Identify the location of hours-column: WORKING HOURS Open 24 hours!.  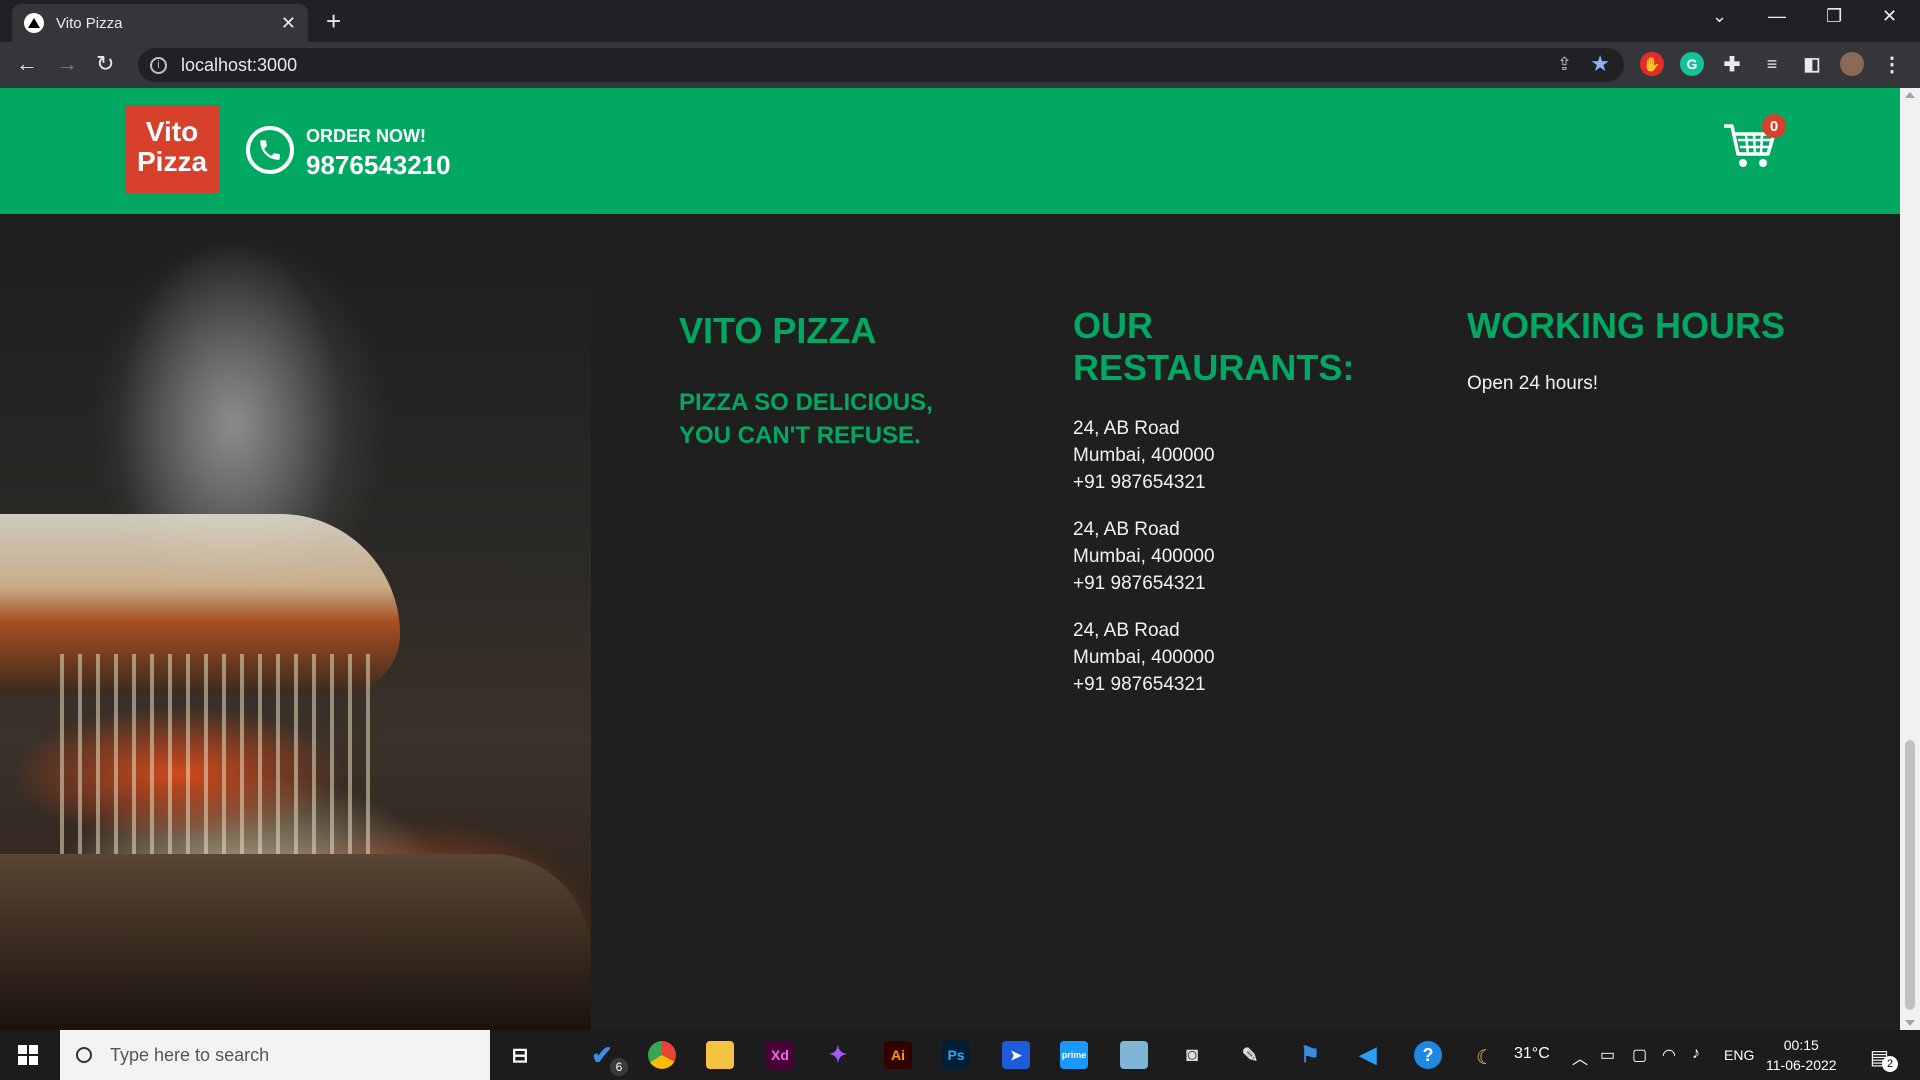
(1632, 350).